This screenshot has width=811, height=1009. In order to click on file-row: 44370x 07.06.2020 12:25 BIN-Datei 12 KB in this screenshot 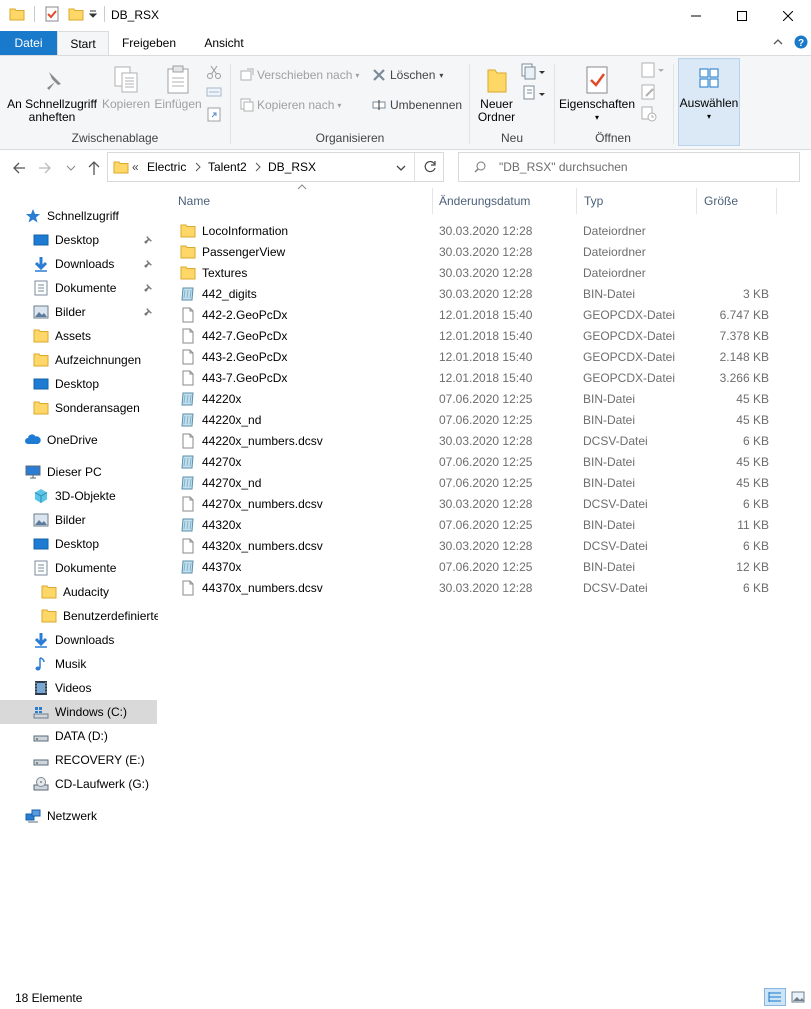, I will do `click(476, 566)`.